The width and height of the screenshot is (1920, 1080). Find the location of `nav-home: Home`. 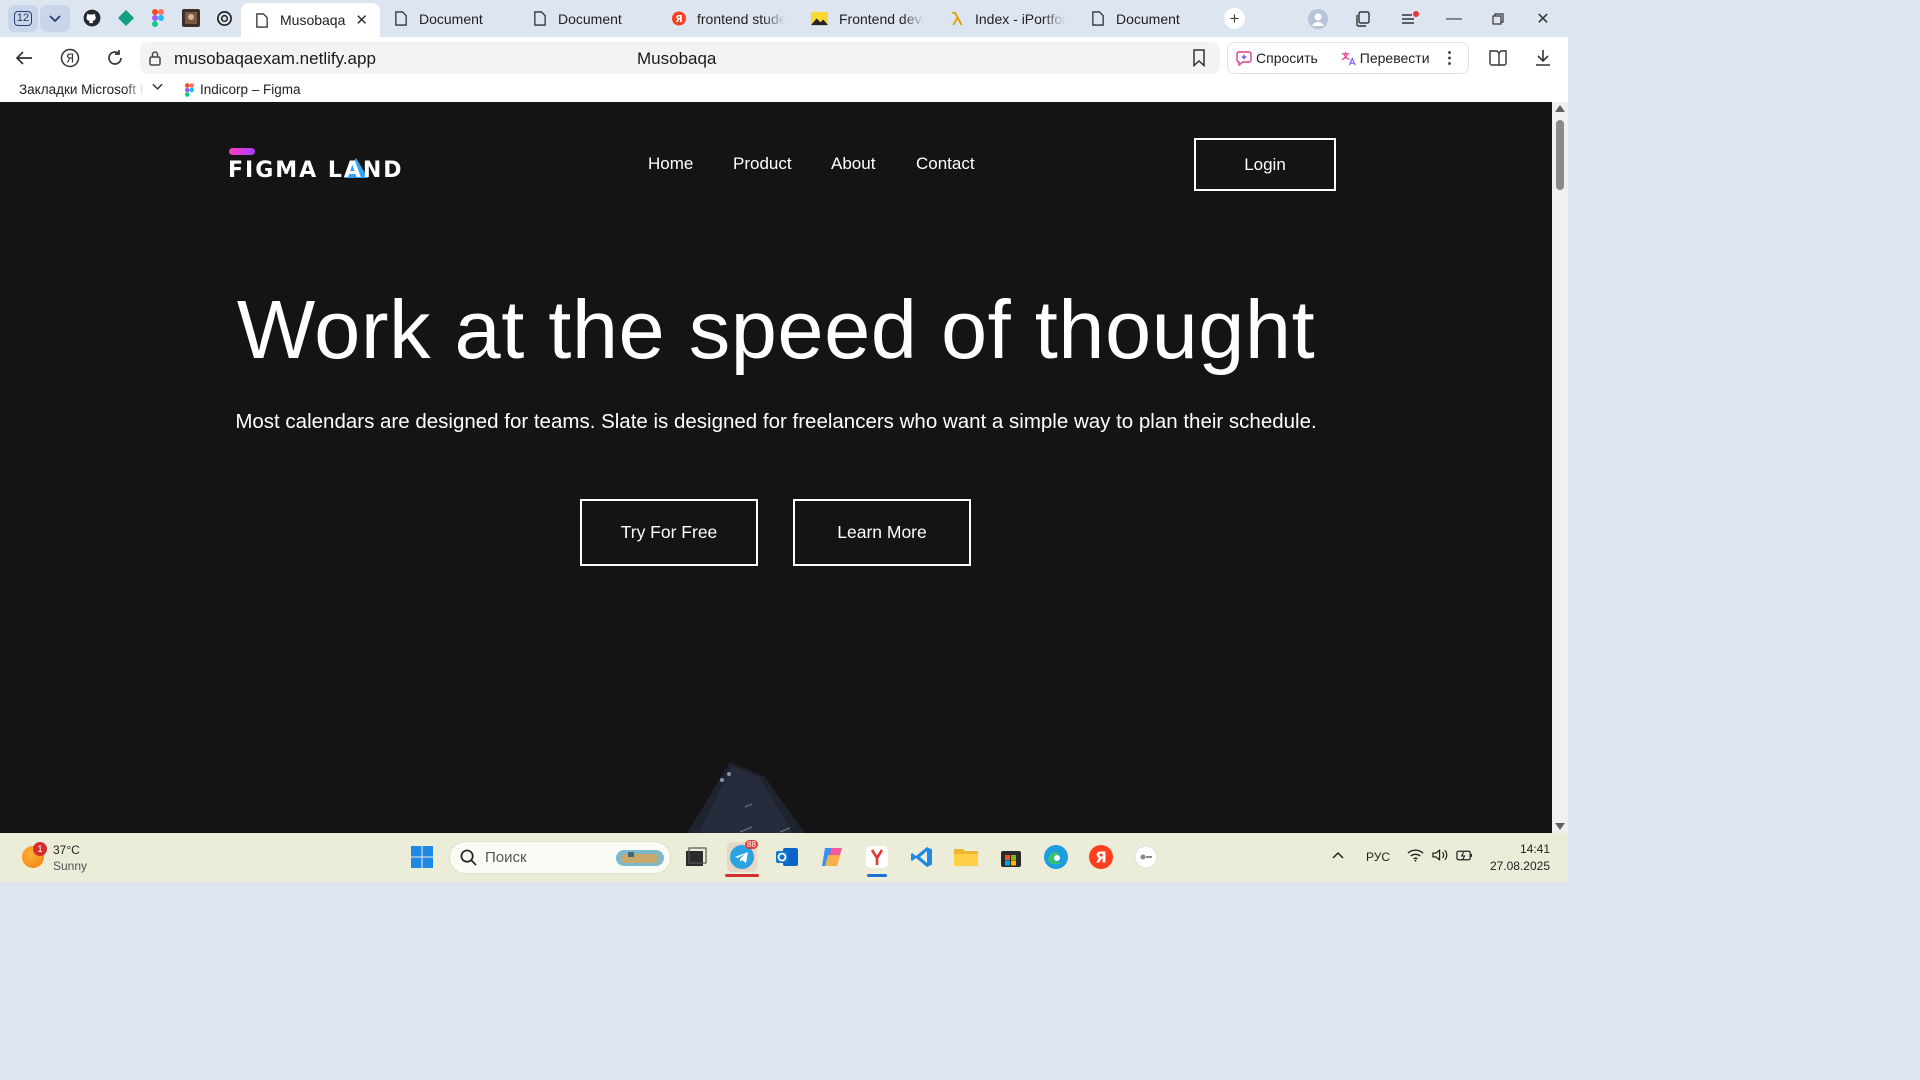

nav-home: Home is located at coordinates (670, 164).